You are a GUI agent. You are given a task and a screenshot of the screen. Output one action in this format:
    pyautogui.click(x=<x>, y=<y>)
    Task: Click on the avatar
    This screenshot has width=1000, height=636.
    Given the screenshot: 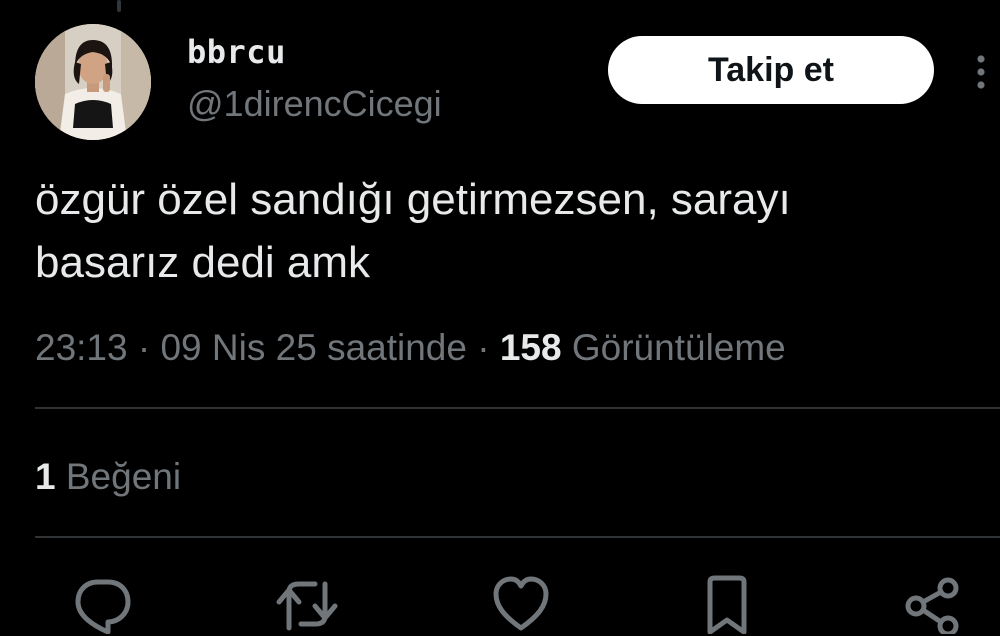 What is the action you would take?
    pyautogui.click(x=93, y=82)
    